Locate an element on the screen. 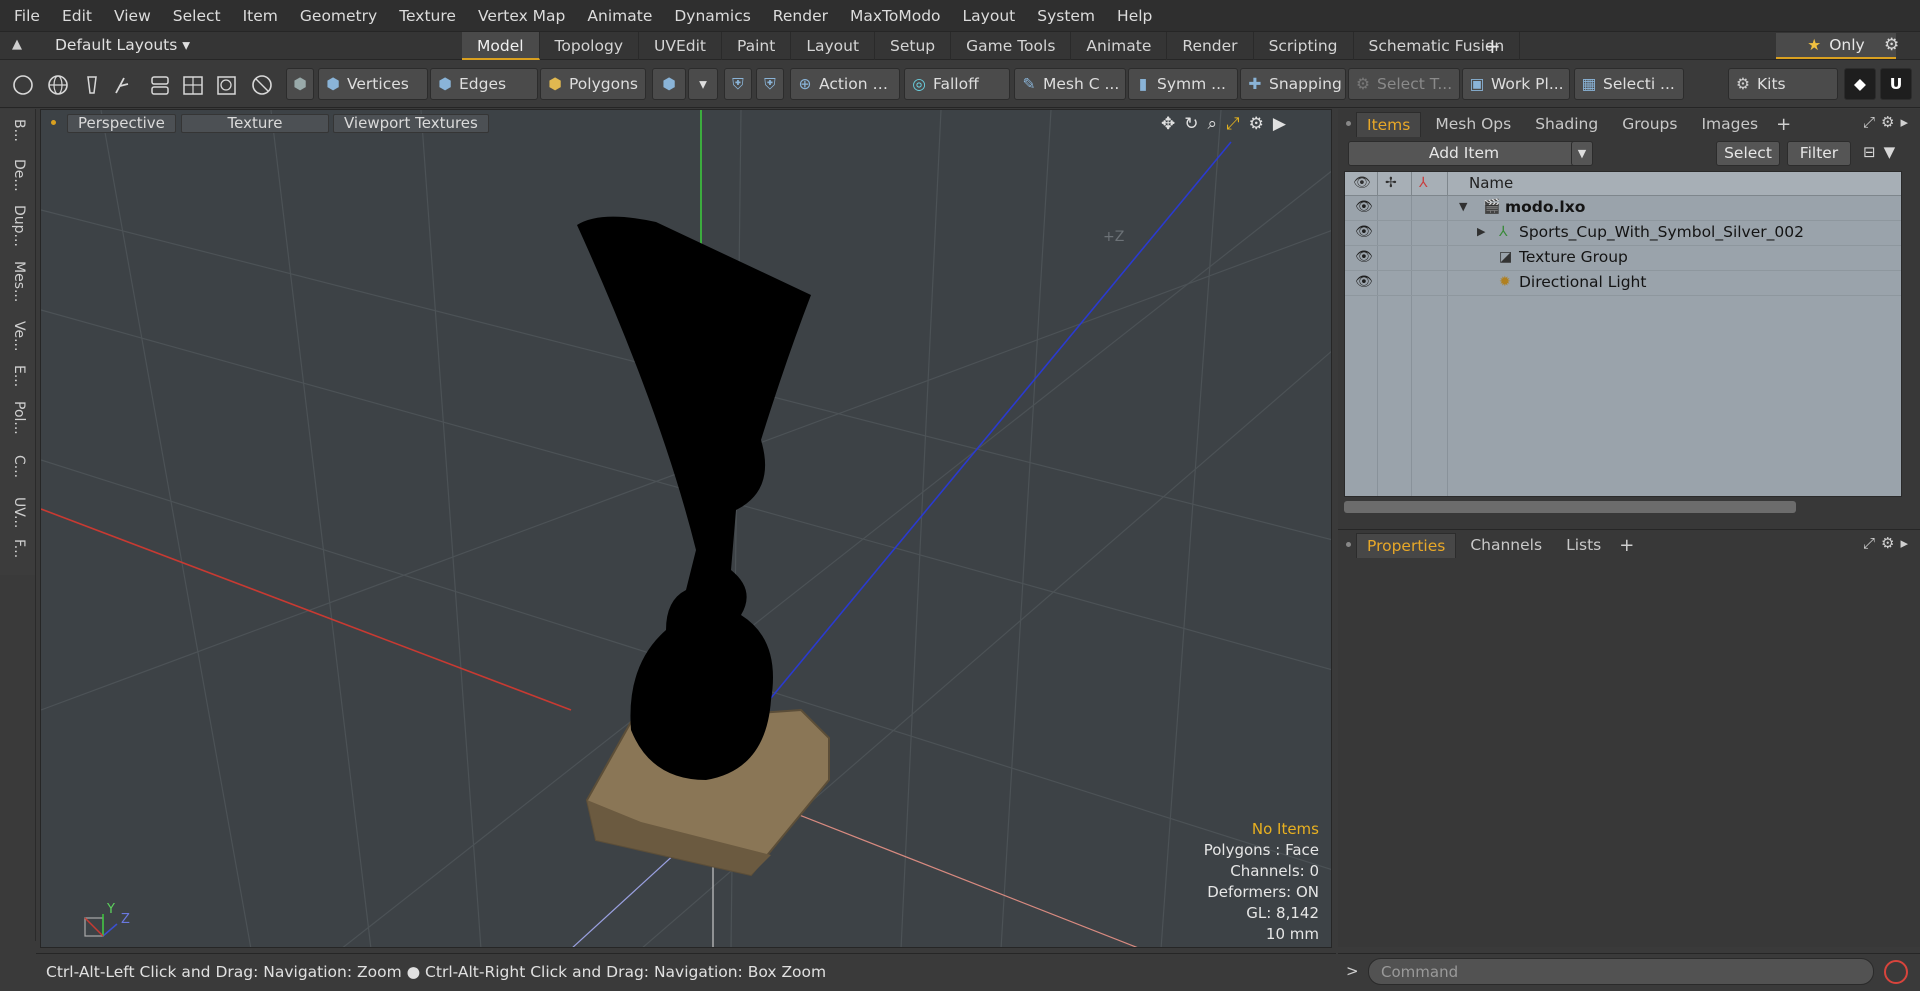 The width and height of the screenshot is (1920, 991). tab-items: Items is located at coordinates (1389, 124).